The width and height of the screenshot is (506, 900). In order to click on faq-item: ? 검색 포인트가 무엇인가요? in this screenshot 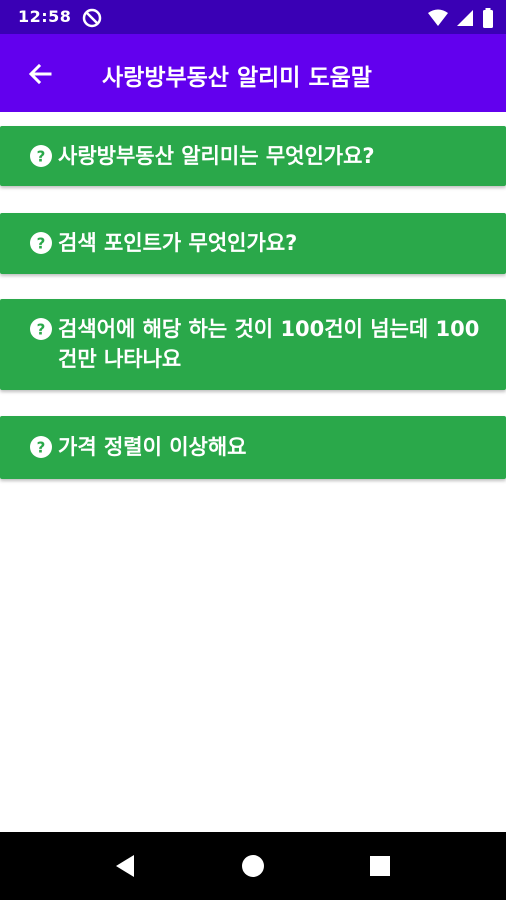, I will do `click(253, 243)`.